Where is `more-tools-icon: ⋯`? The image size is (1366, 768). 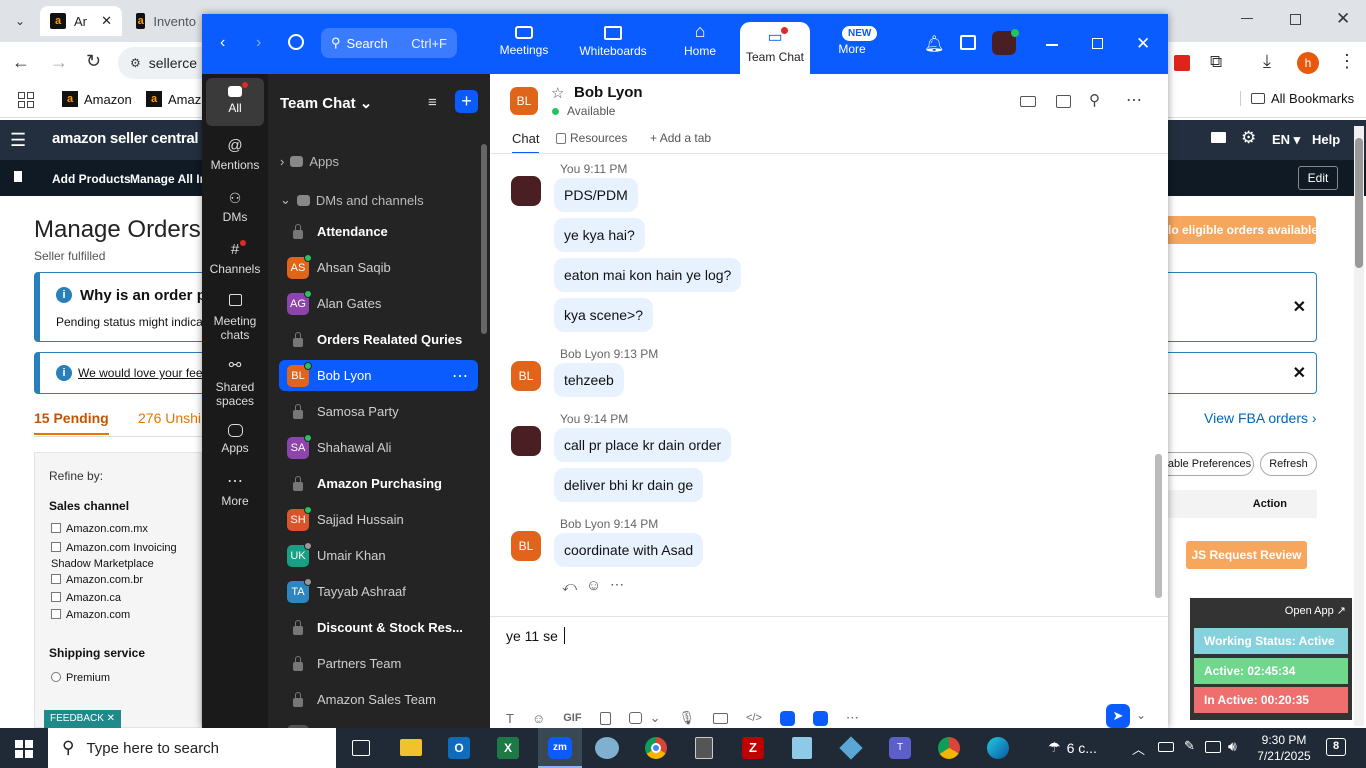
more-tools-icon: ⋯ is located at coordinates (852, 718).